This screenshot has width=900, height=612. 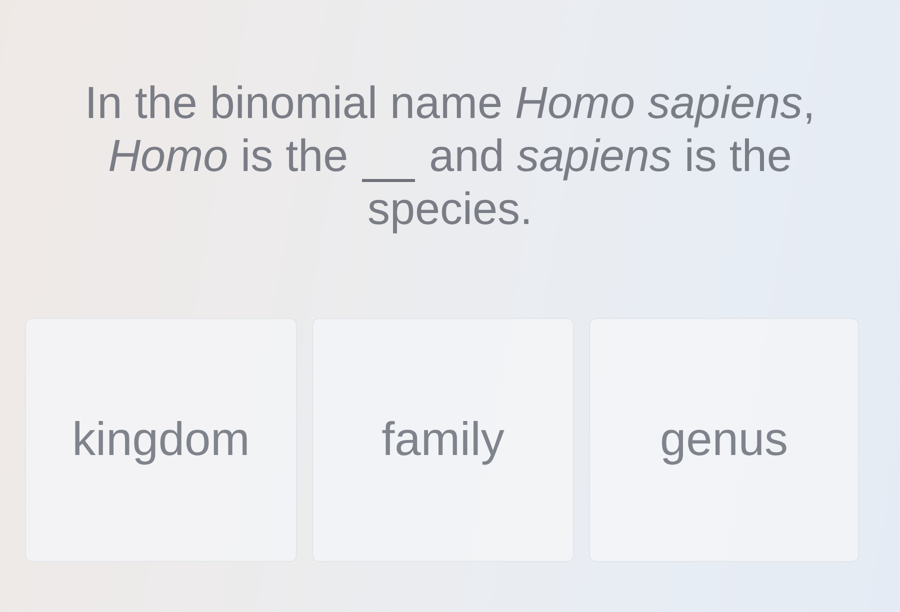 What do you see at coordinates (610, 155) in the screenshot?
I see `question-text: and sapiens is the` at bounding box center [610, 155].